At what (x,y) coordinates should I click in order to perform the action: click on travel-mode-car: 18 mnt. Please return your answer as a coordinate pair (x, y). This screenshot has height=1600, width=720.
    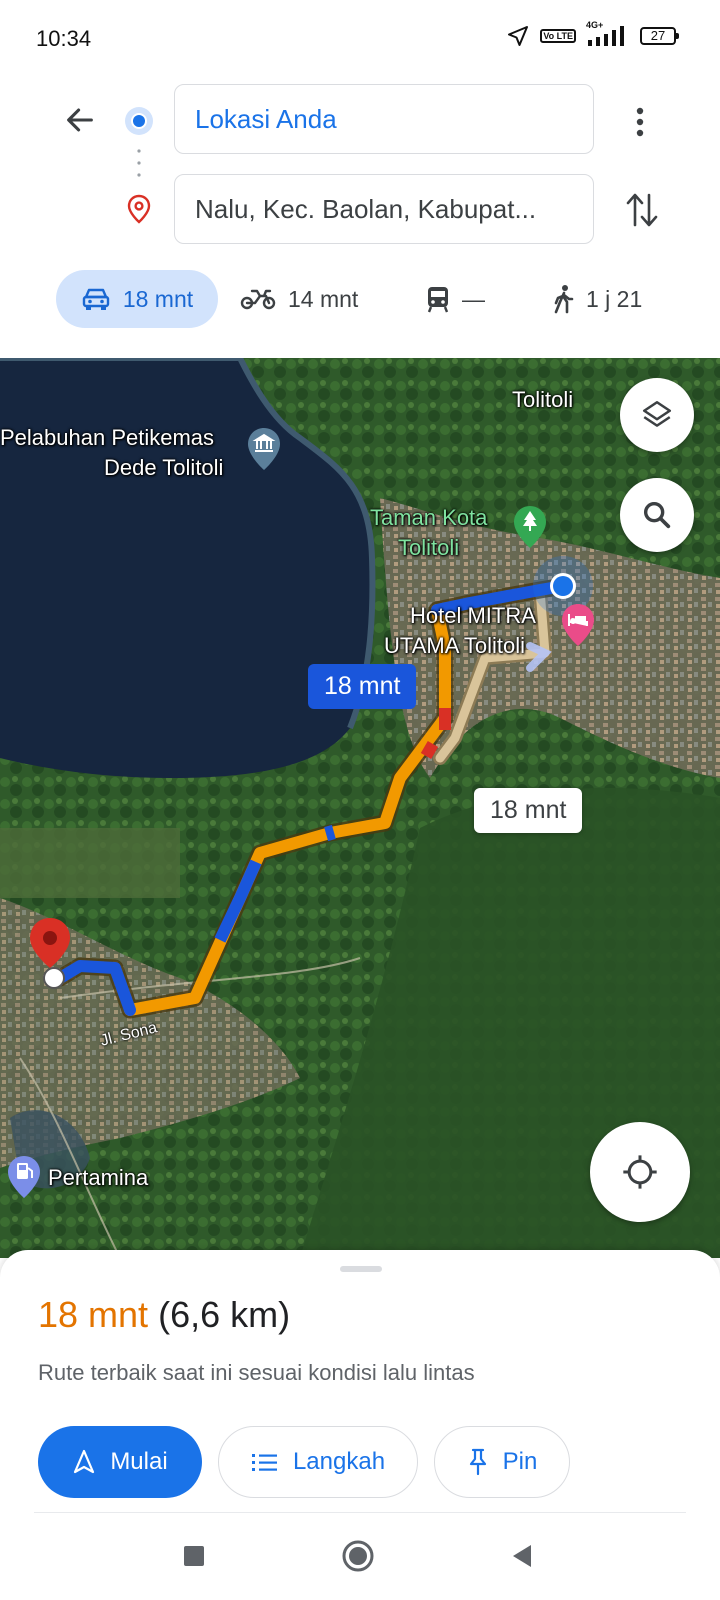
    Looking at the image, I should click on (137, 299).